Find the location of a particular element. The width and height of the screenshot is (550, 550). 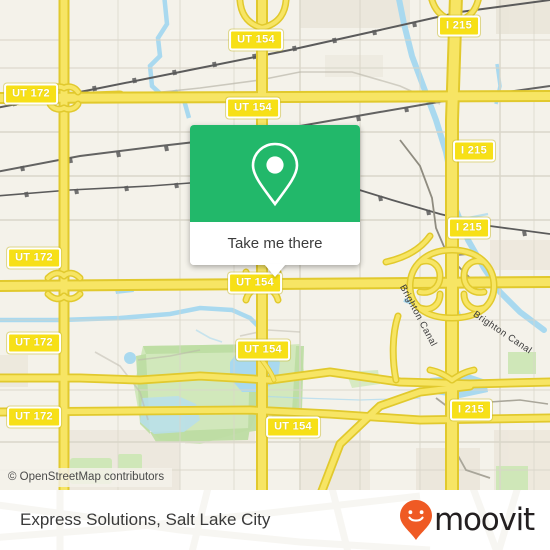

take-me-there-label: Take me there is located at coordinates (275, 243).